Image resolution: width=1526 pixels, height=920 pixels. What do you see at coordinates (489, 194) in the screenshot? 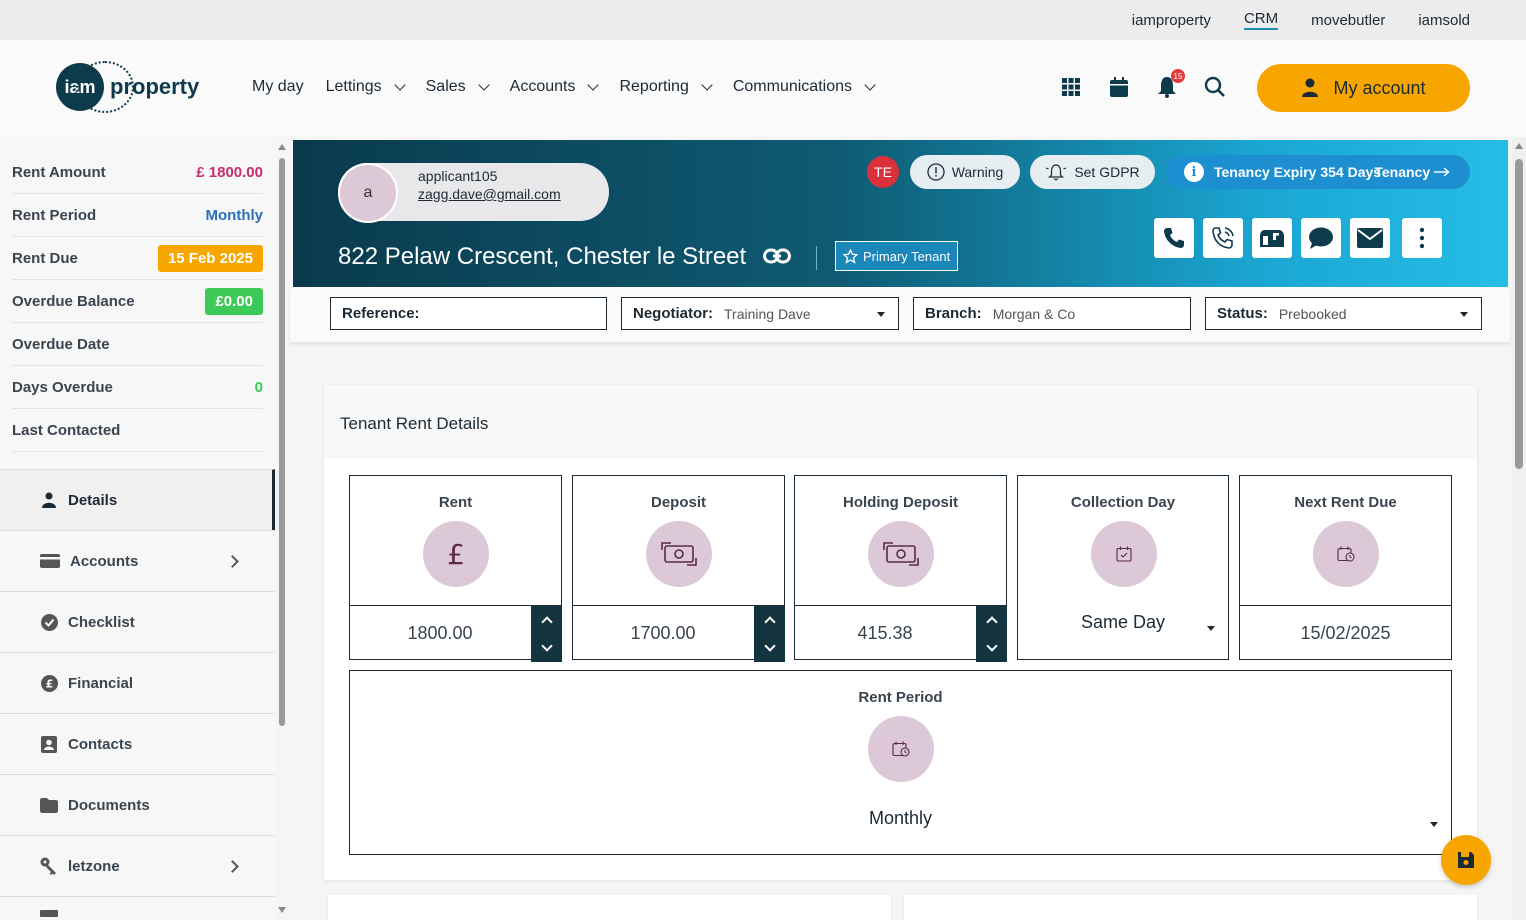
I see `applicant-email-link: zagg.dave@gmail.com` at bounding box center [489, 194].